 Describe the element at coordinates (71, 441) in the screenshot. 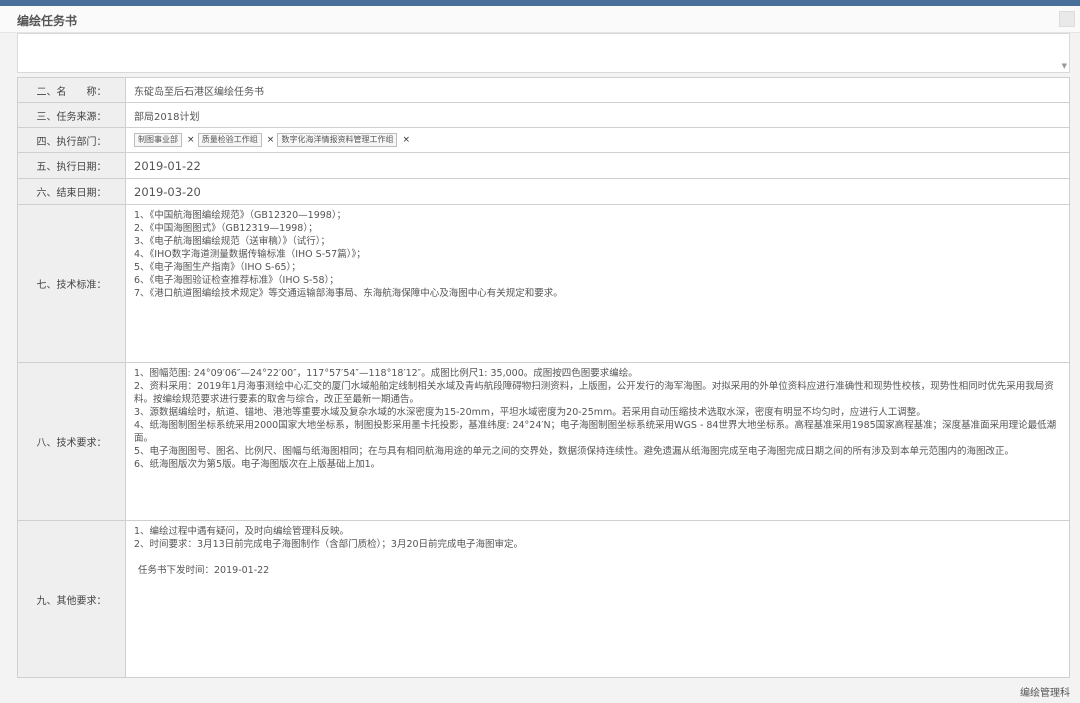

I see `tech-requirement-label: 八、技术要求：` at that location.